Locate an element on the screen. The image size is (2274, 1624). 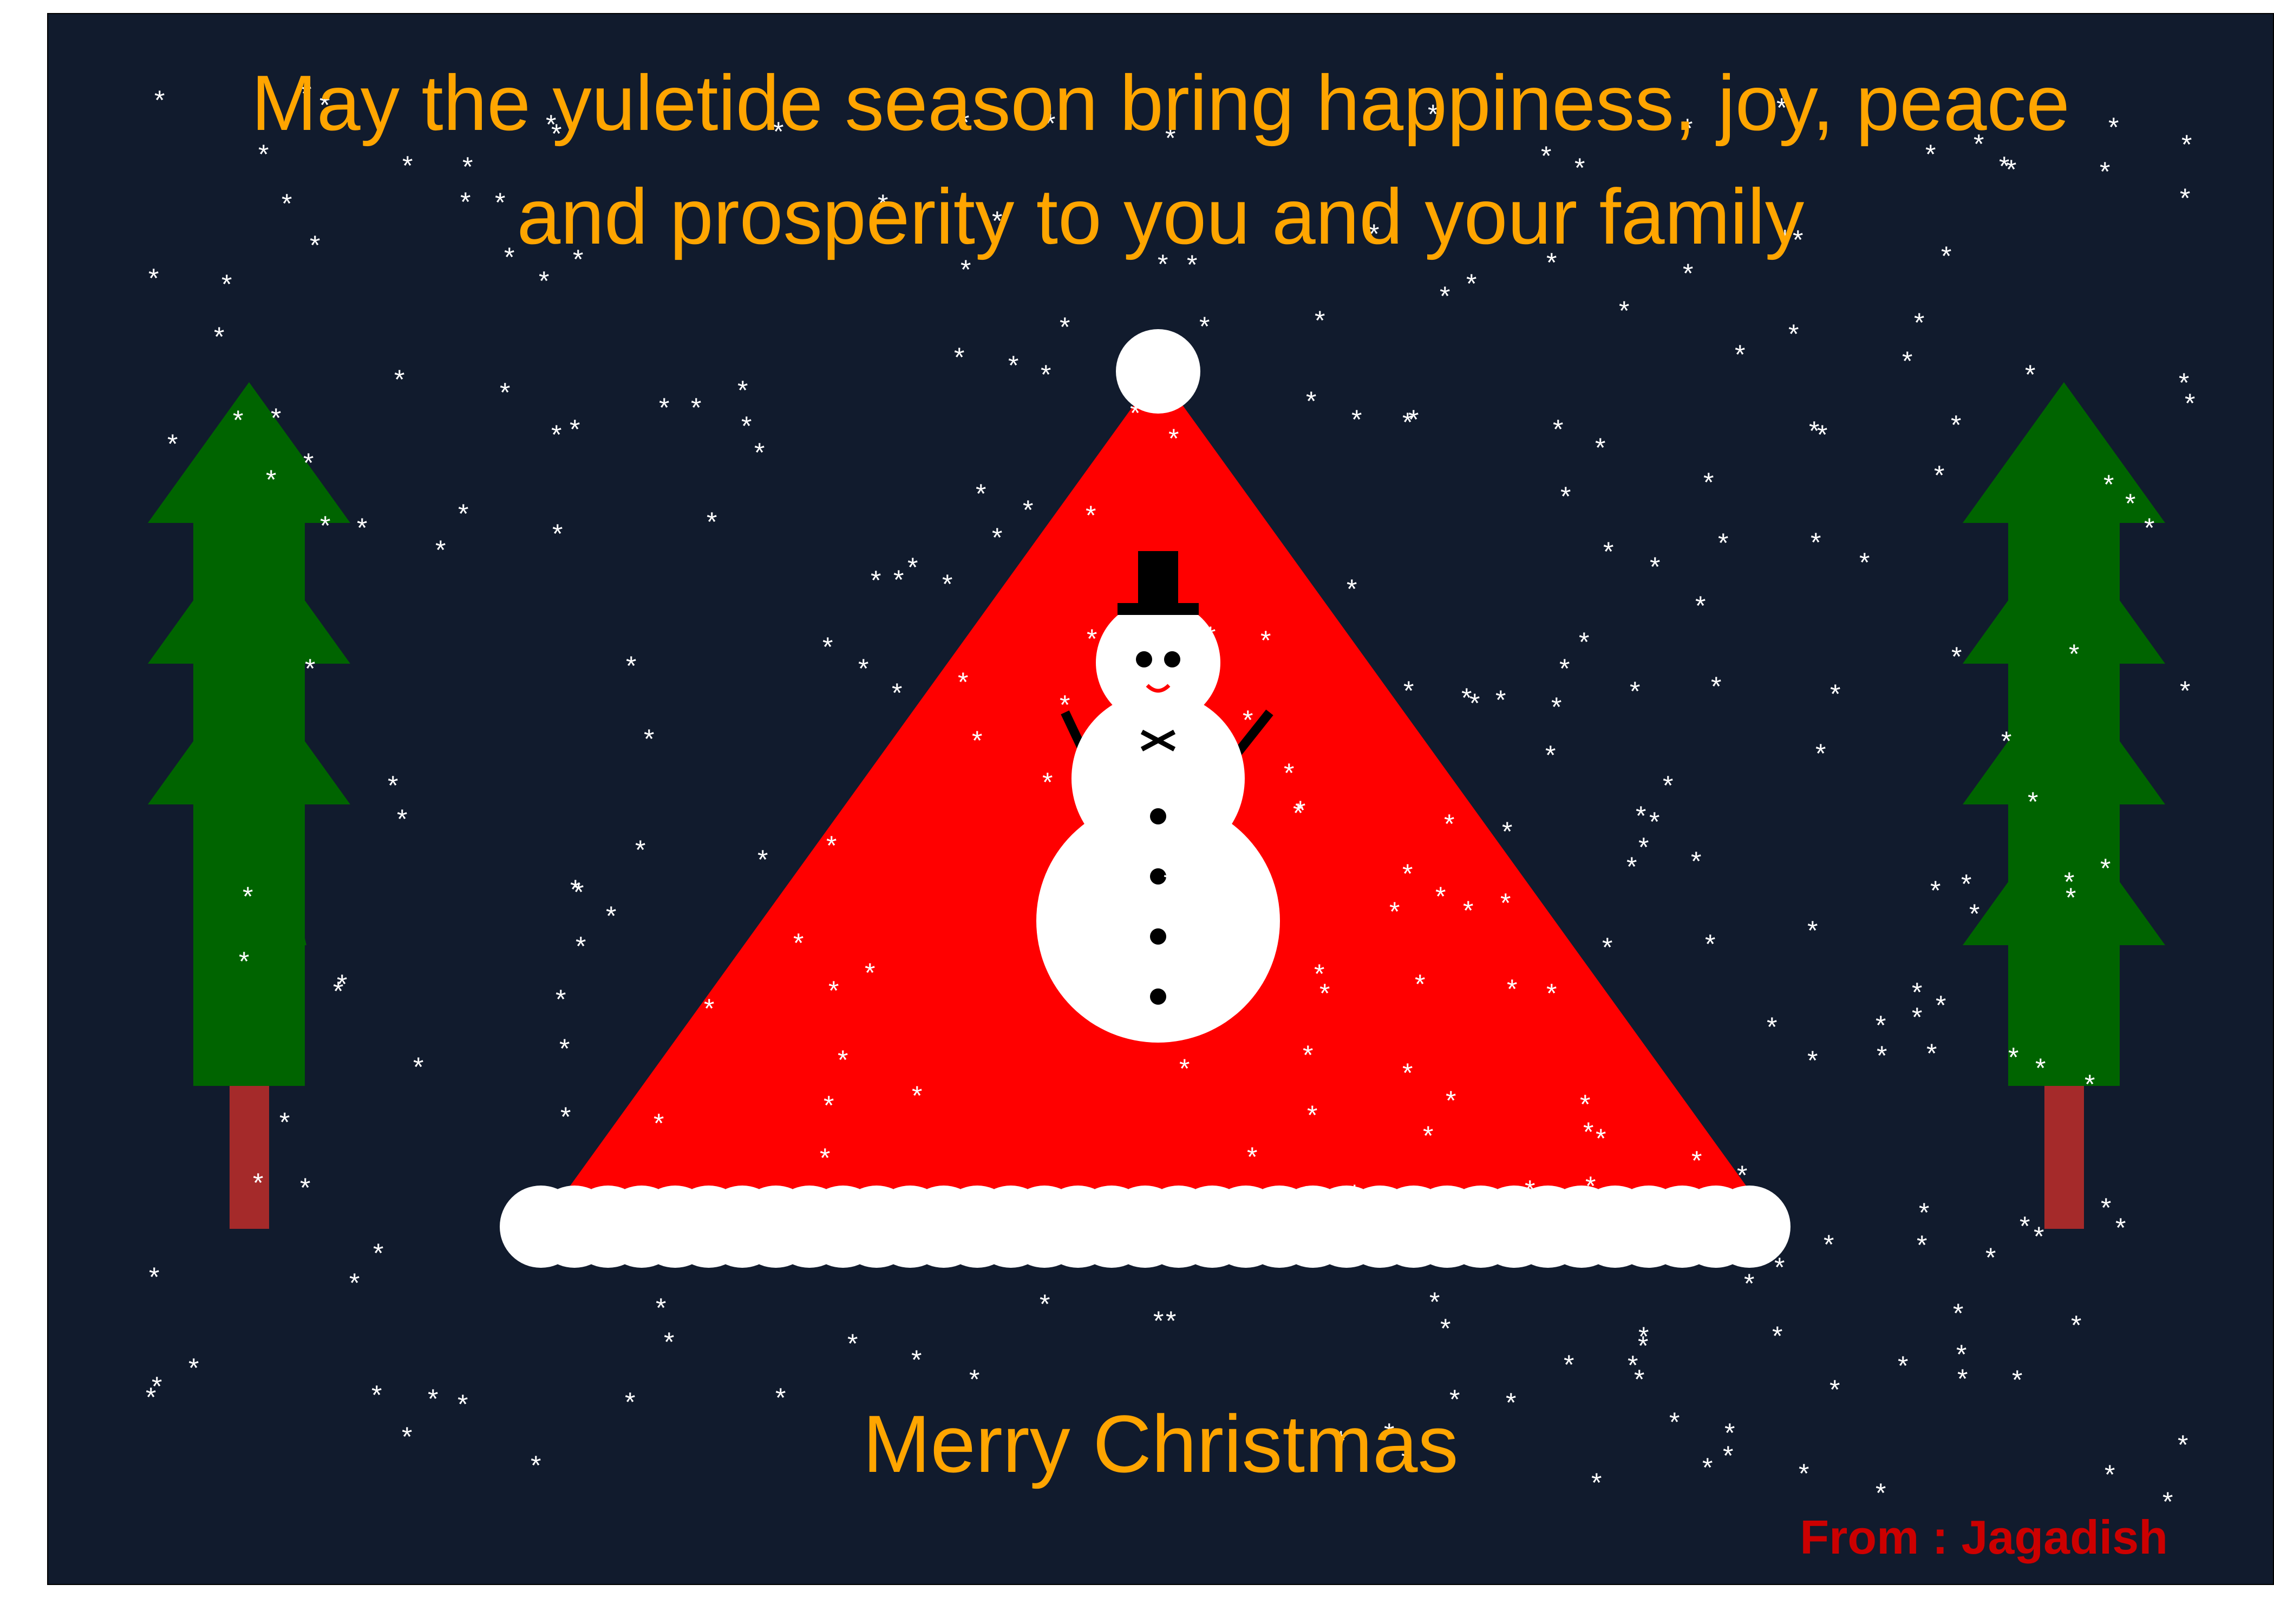
snowman-left-eye is located at coordinates (1144, 659).